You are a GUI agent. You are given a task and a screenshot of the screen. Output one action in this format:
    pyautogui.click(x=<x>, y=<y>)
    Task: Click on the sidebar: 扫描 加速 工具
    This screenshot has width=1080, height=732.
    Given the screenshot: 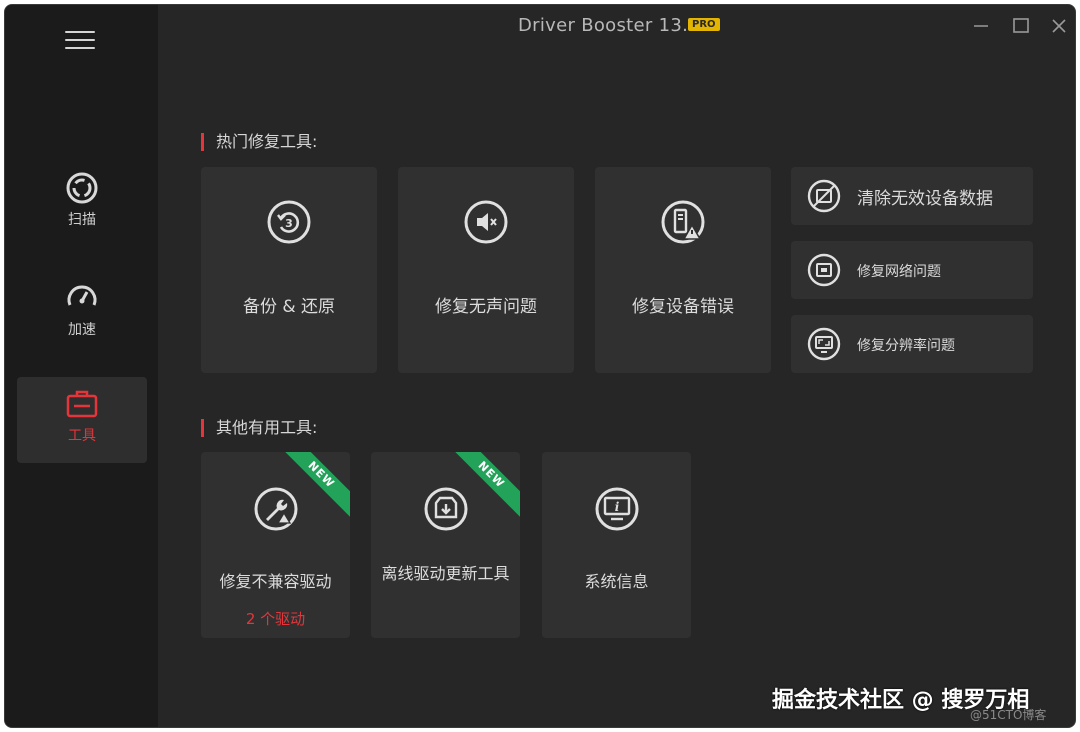 What is the action you would take?
    pyautogui.click(x=81, y=366)
    